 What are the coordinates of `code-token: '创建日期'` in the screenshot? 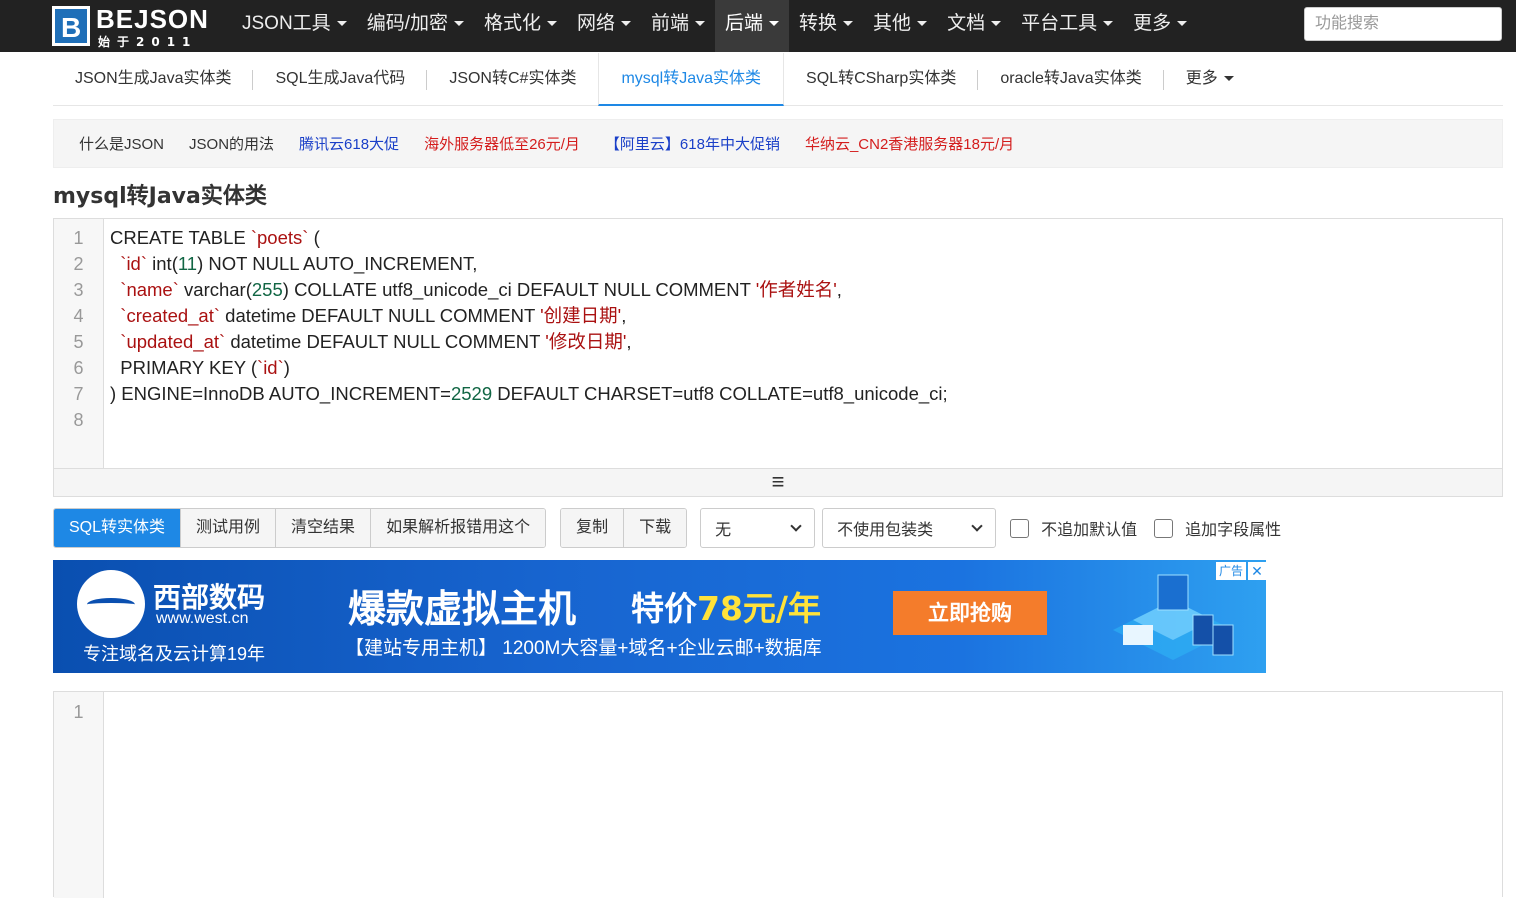 It's located at (581, 315).